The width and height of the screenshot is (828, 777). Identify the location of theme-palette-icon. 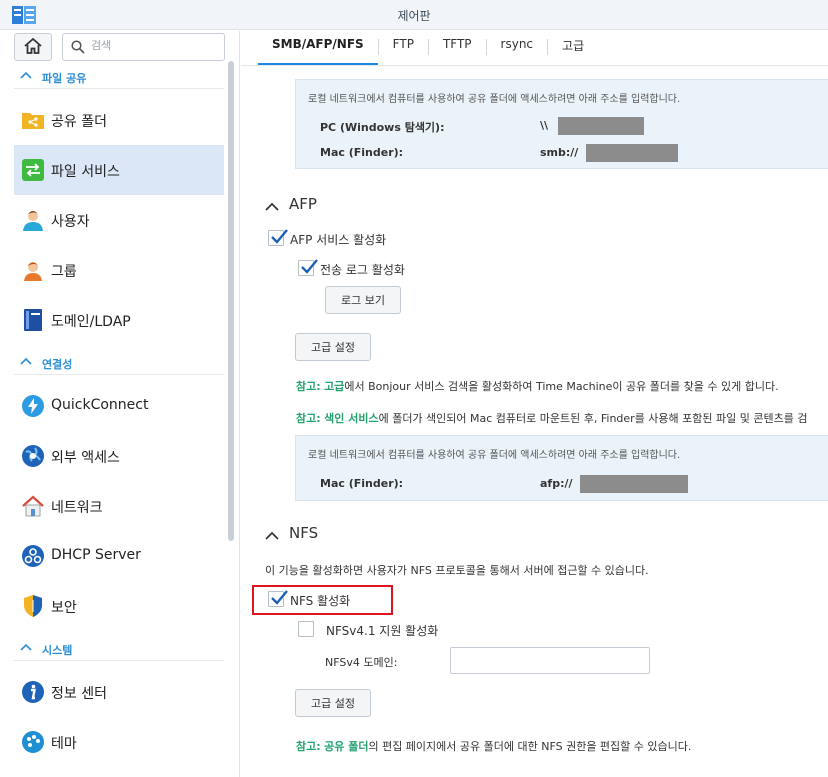
(33, 742).